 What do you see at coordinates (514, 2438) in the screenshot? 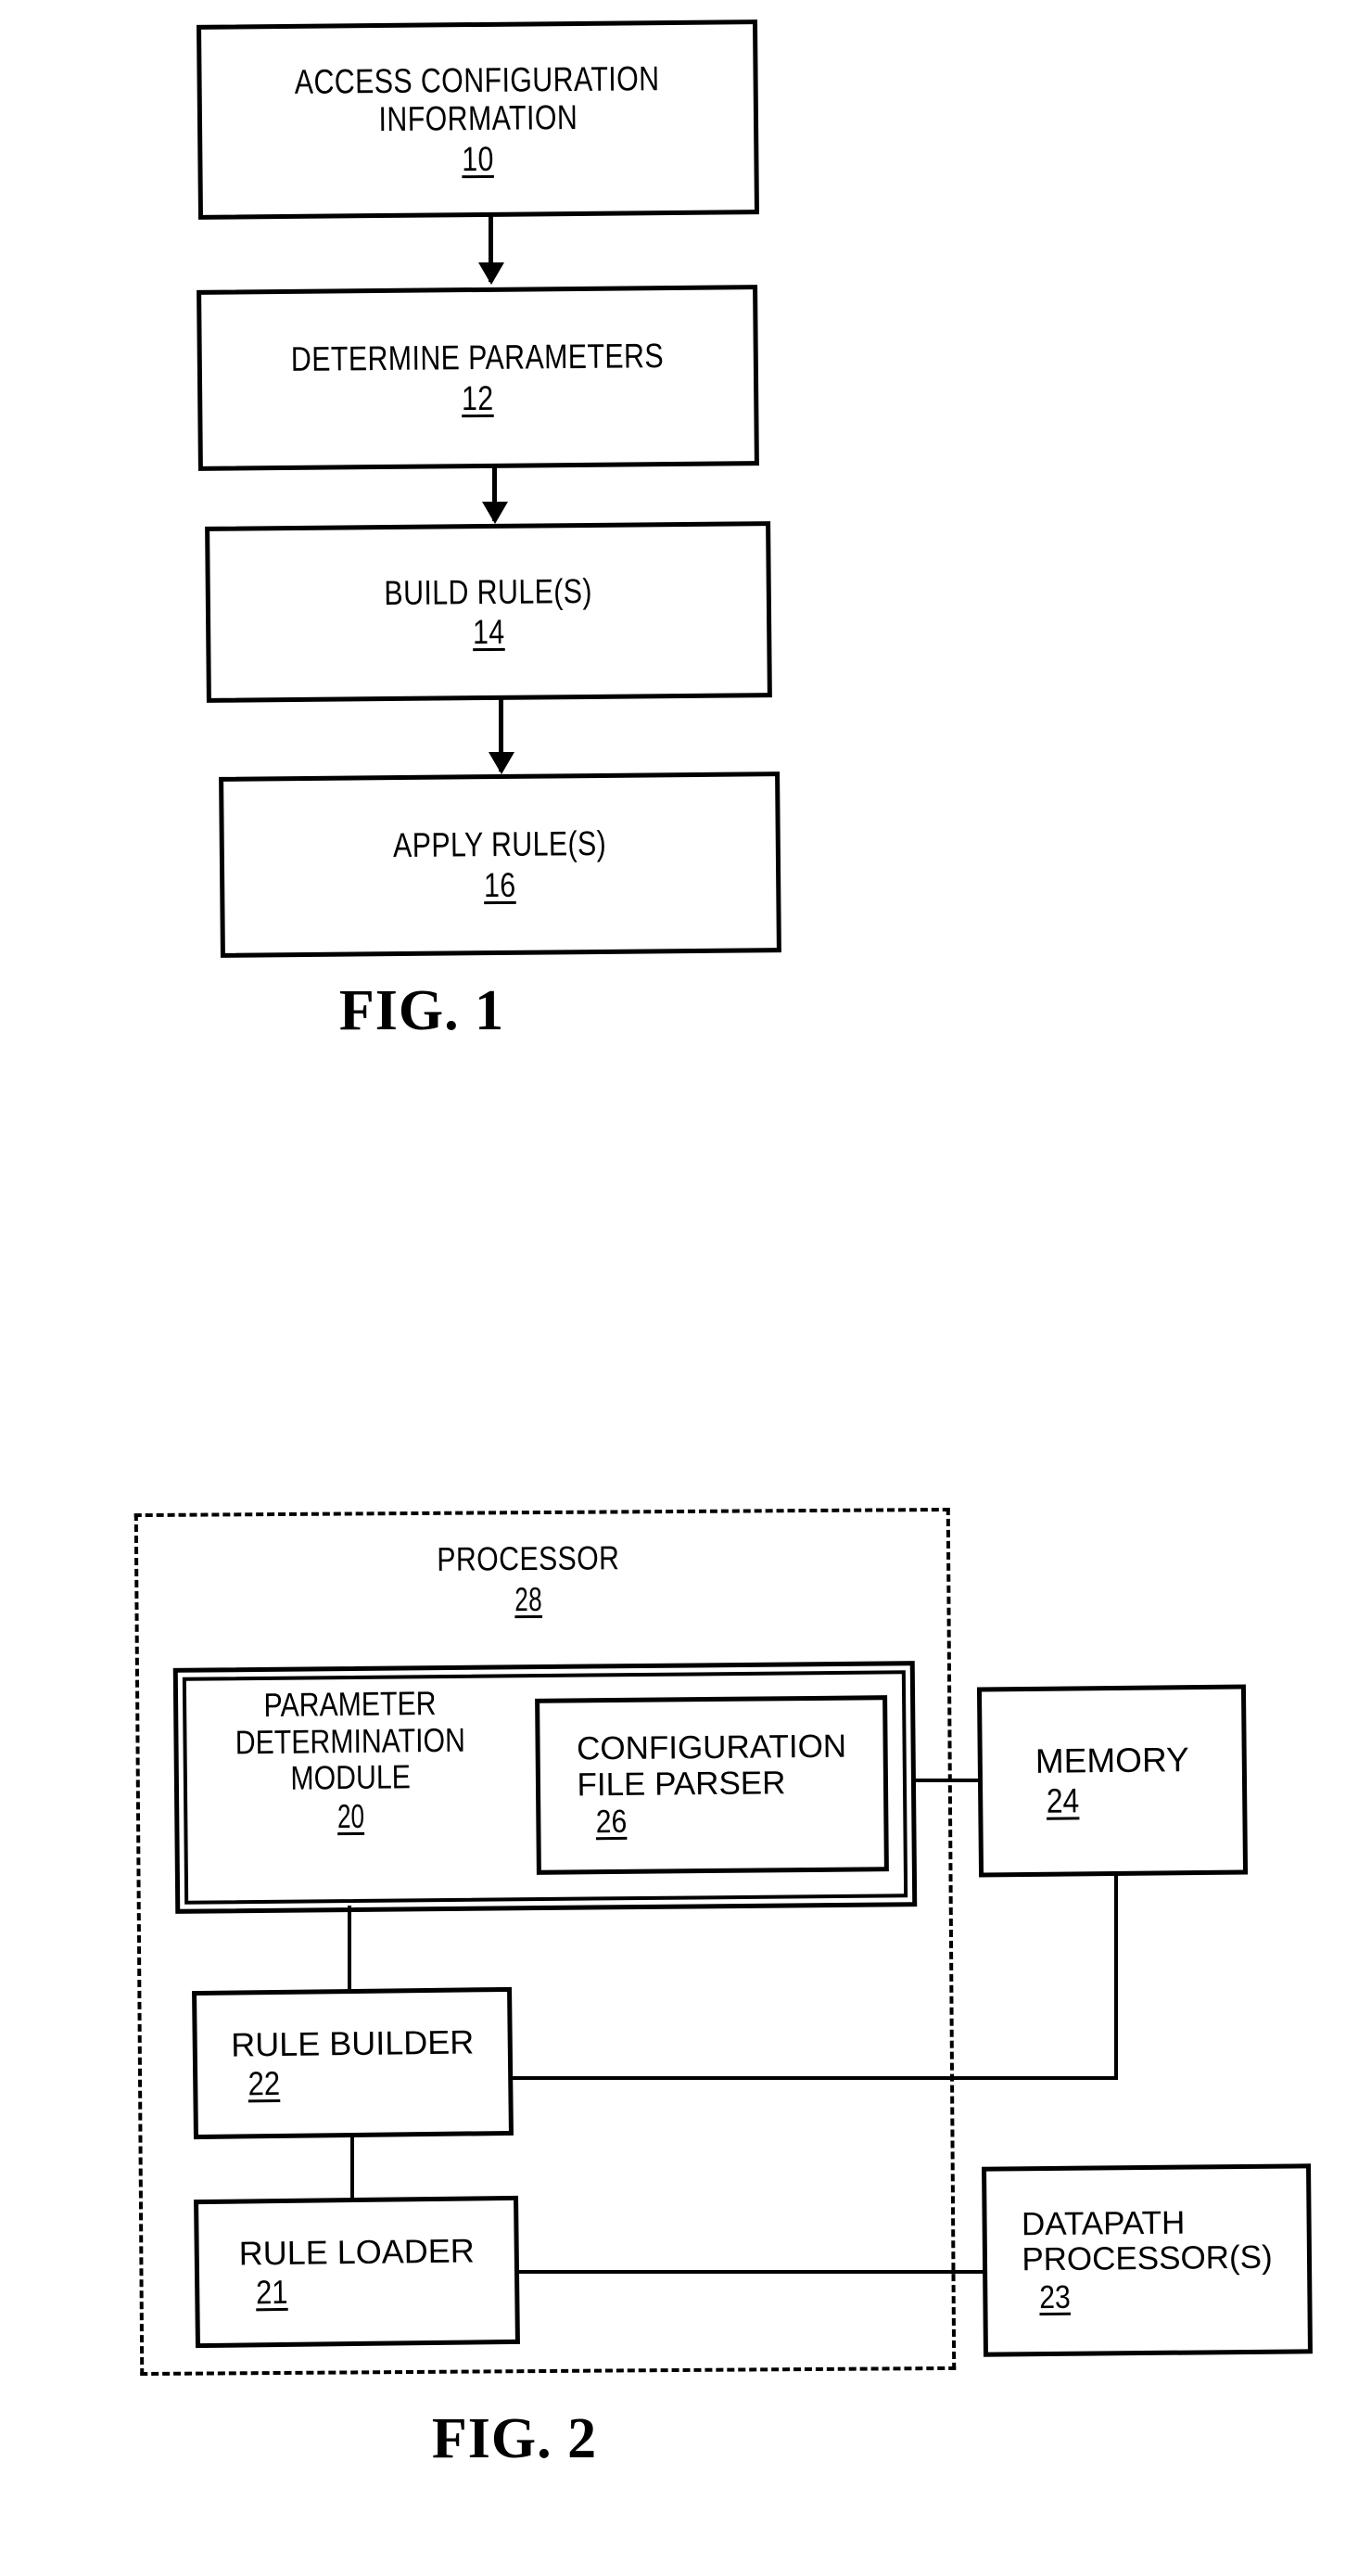
I see `figure-caption-2: FIG. 2` at bounding box center [514, 2438].